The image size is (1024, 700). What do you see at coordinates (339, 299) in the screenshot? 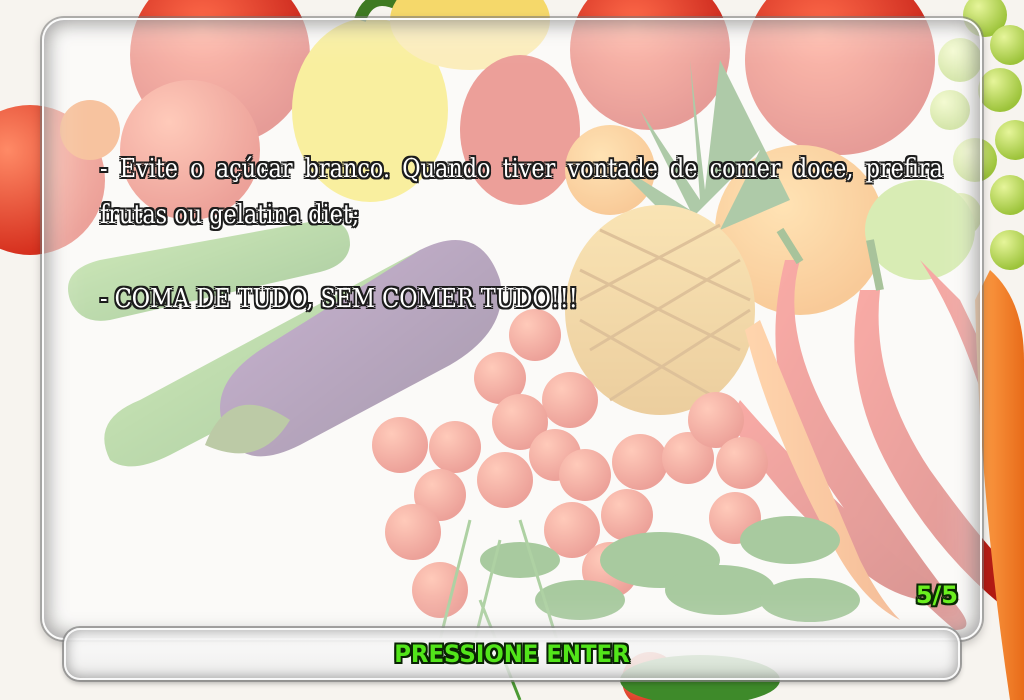
I see `dialog-line: - COMA DE TUDO, SEM COMER TUDO!!!` at bounding box center [339, 299].